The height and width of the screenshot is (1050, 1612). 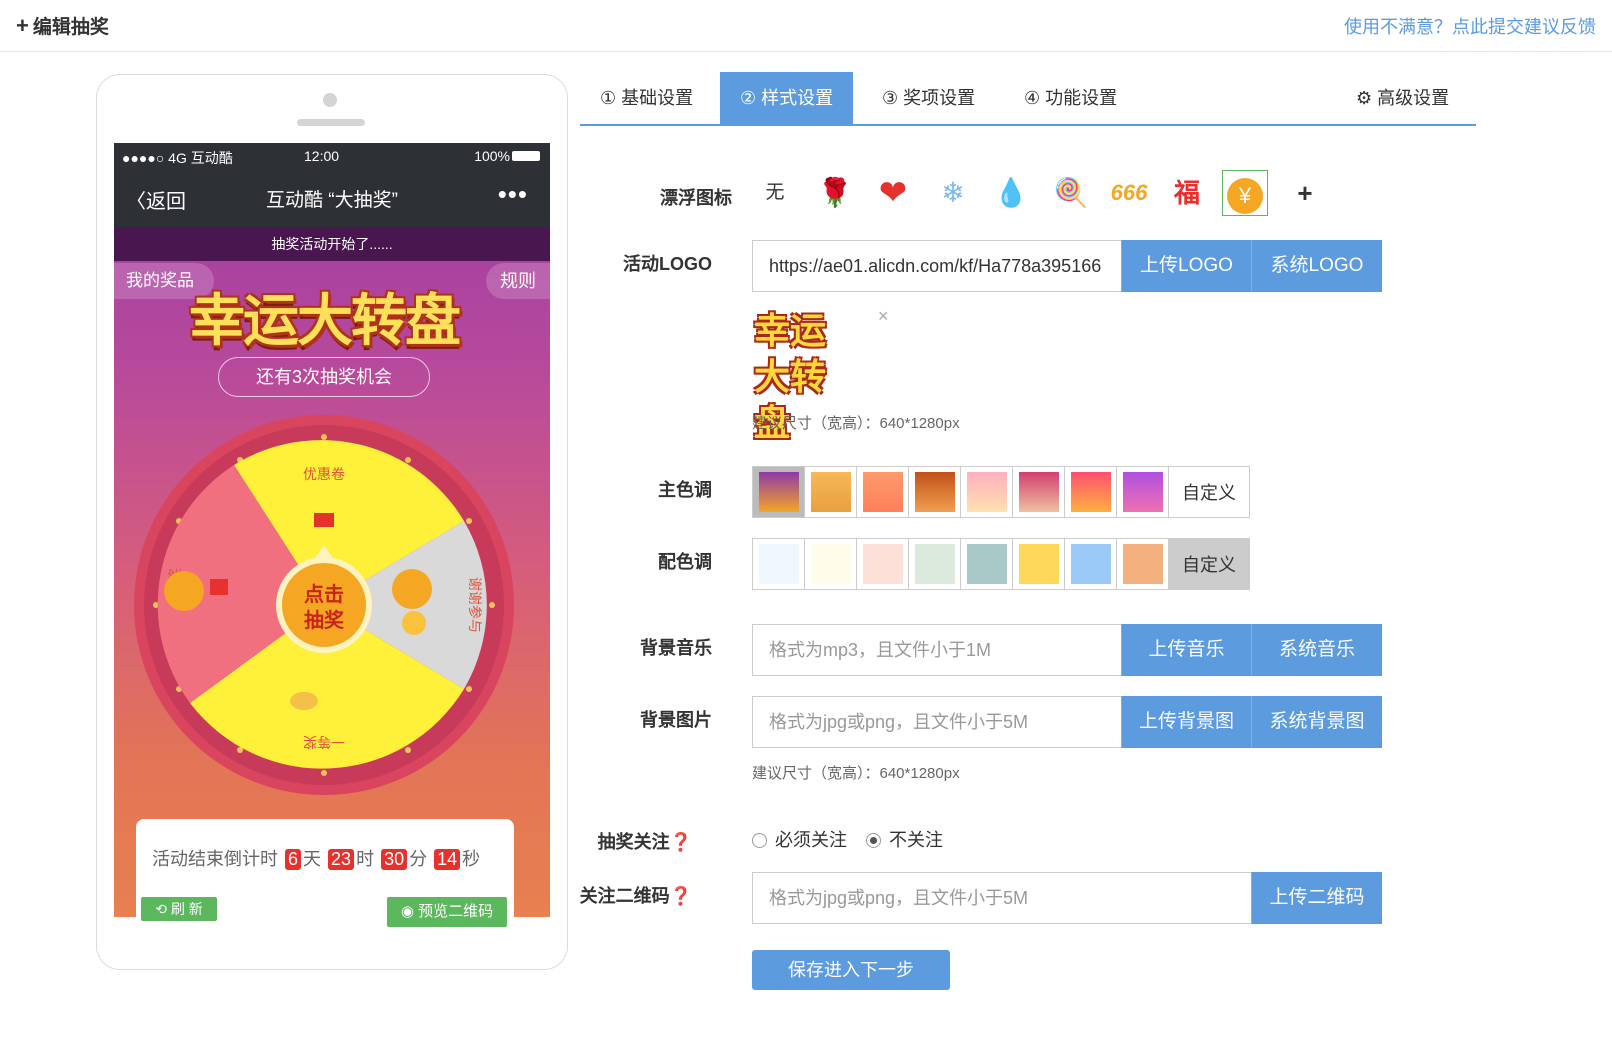 What do you see at coordinates (1187, 193) in the screenshot?
I see `fu-icon: 福` at bounding box center [1187, 193].